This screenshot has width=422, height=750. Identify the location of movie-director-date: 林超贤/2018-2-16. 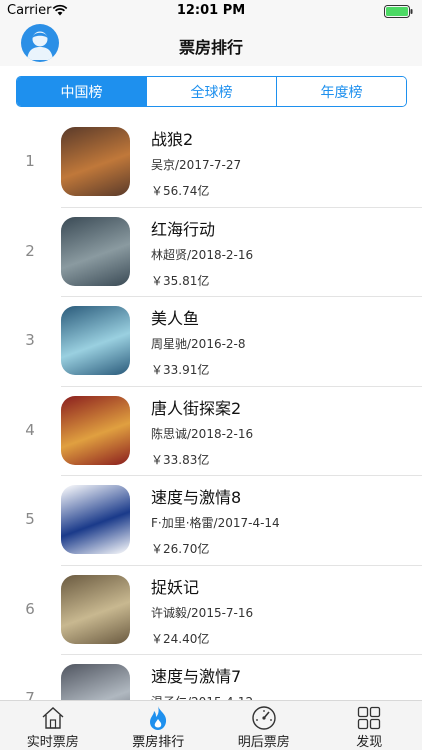
(202, 254).